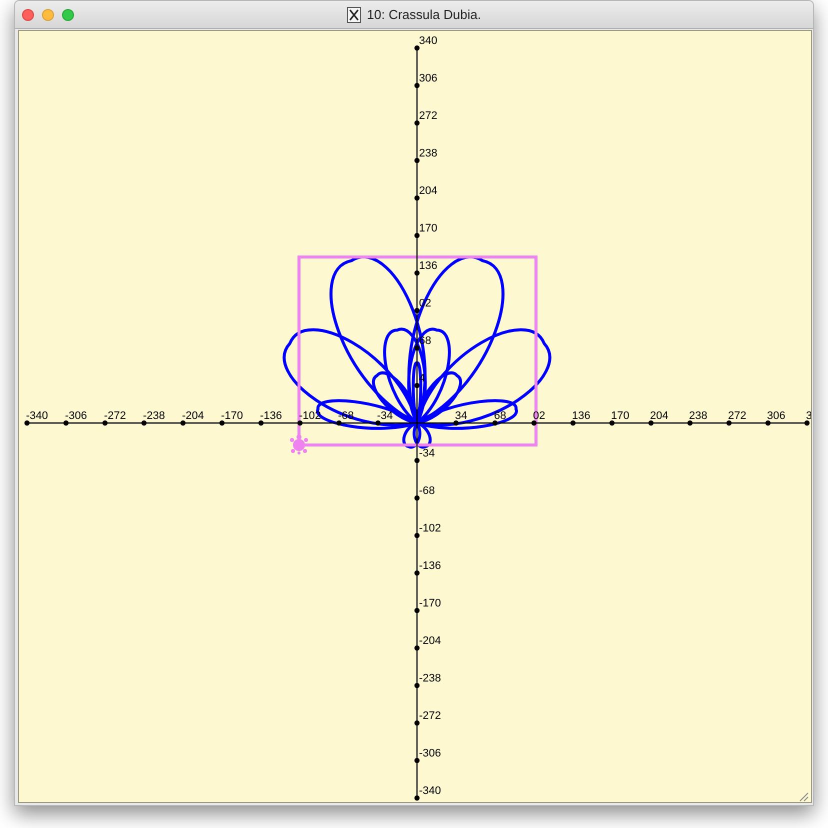  What do you see at coordinates (353, 14) in the screenshot?
I see `x-app-icon` at bounding box center [353, 14].